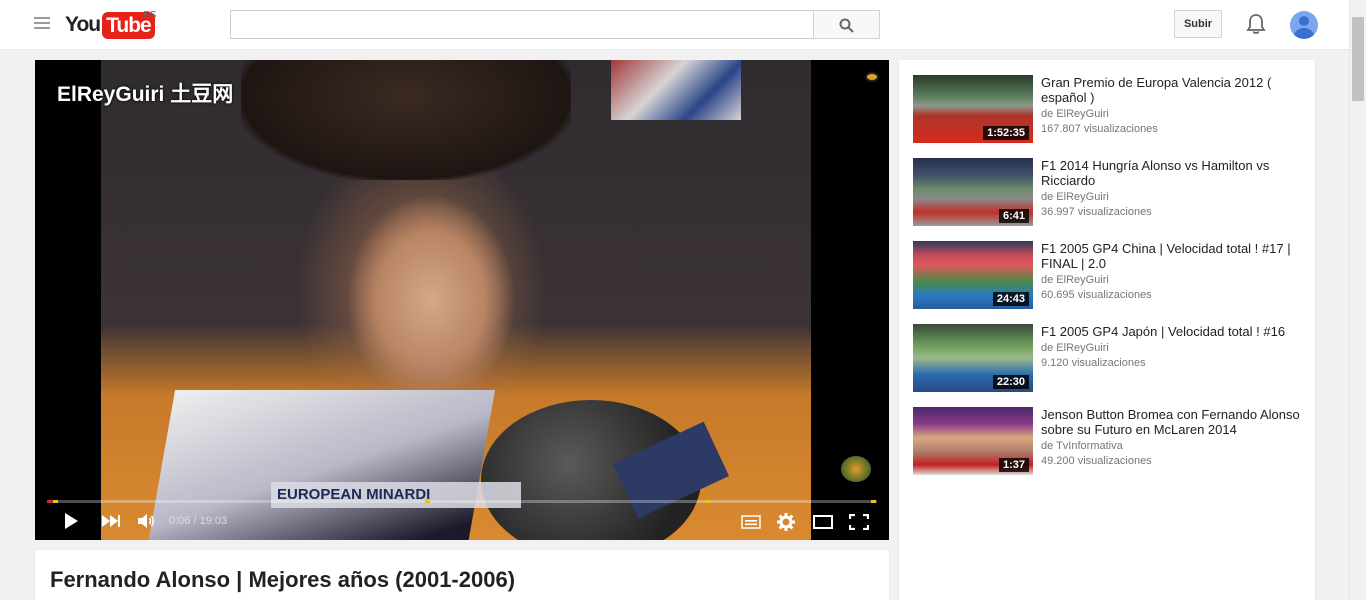  I want to click on search-icon, so click(846, 25).